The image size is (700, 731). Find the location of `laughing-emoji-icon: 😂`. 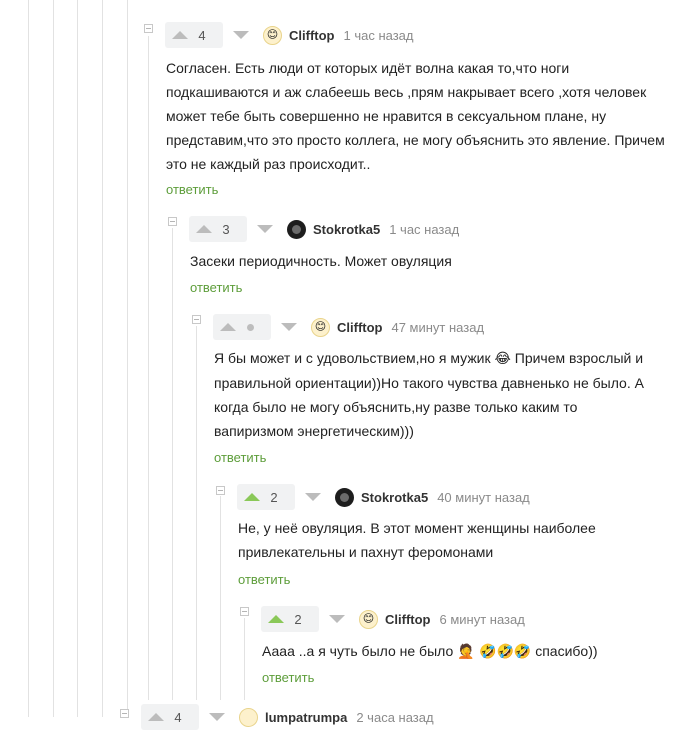

laughing-emoji-icon: 😂 is located at coordinates (502, 359).